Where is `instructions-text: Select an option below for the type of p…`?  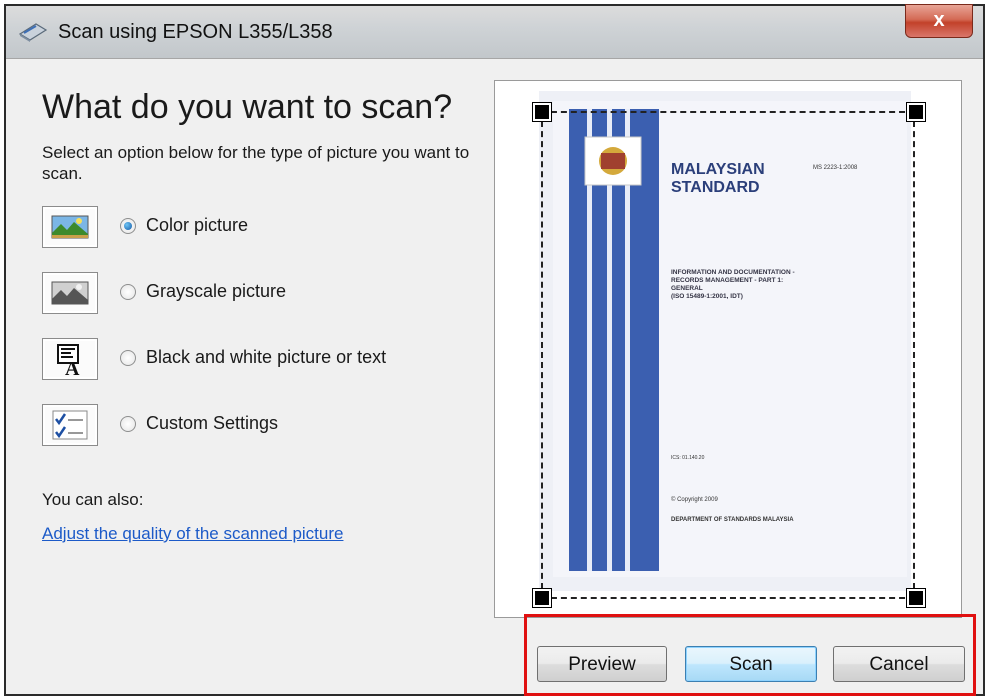
instructions-text: Select an option below for the type of p… is located at coordinates (256, 163).